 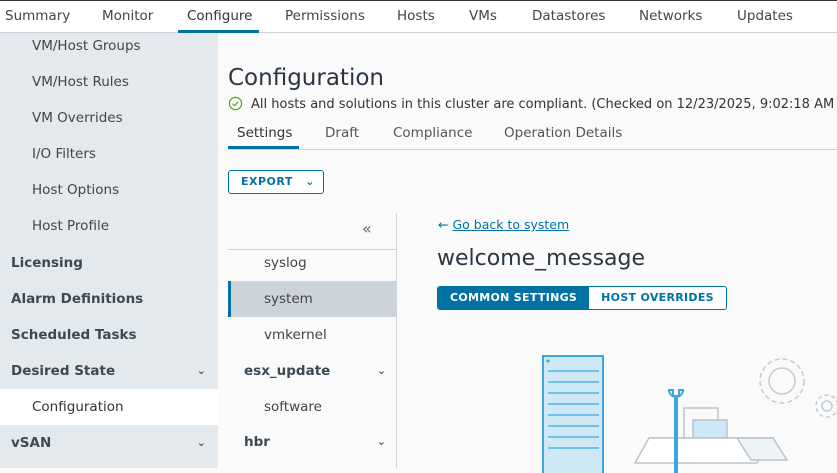 What do you see at coordinates (109, 190) in the screenshot?
I see `sidebar-item-host-options: Host Options` at bounding box center [109, 190].